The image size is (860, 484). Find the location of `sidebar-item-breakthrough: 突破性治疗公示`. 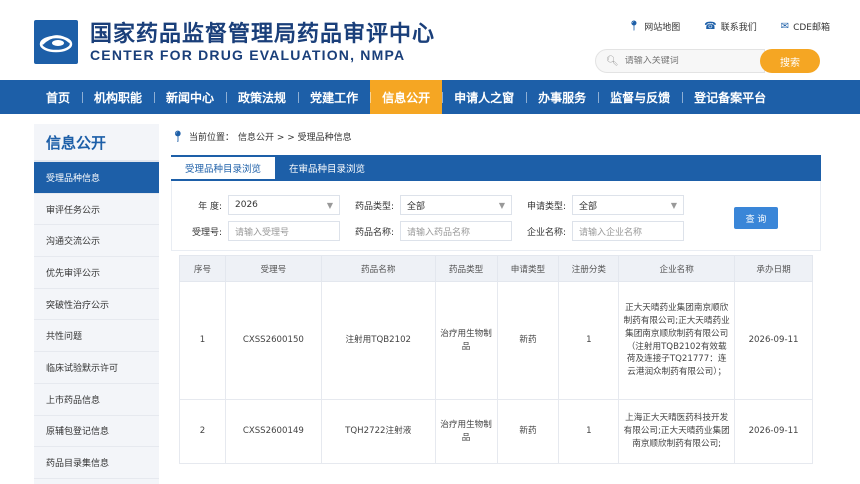

sidebar-item-breakthrough: 突破性治疗公示 is located at coordinates (96, 305).